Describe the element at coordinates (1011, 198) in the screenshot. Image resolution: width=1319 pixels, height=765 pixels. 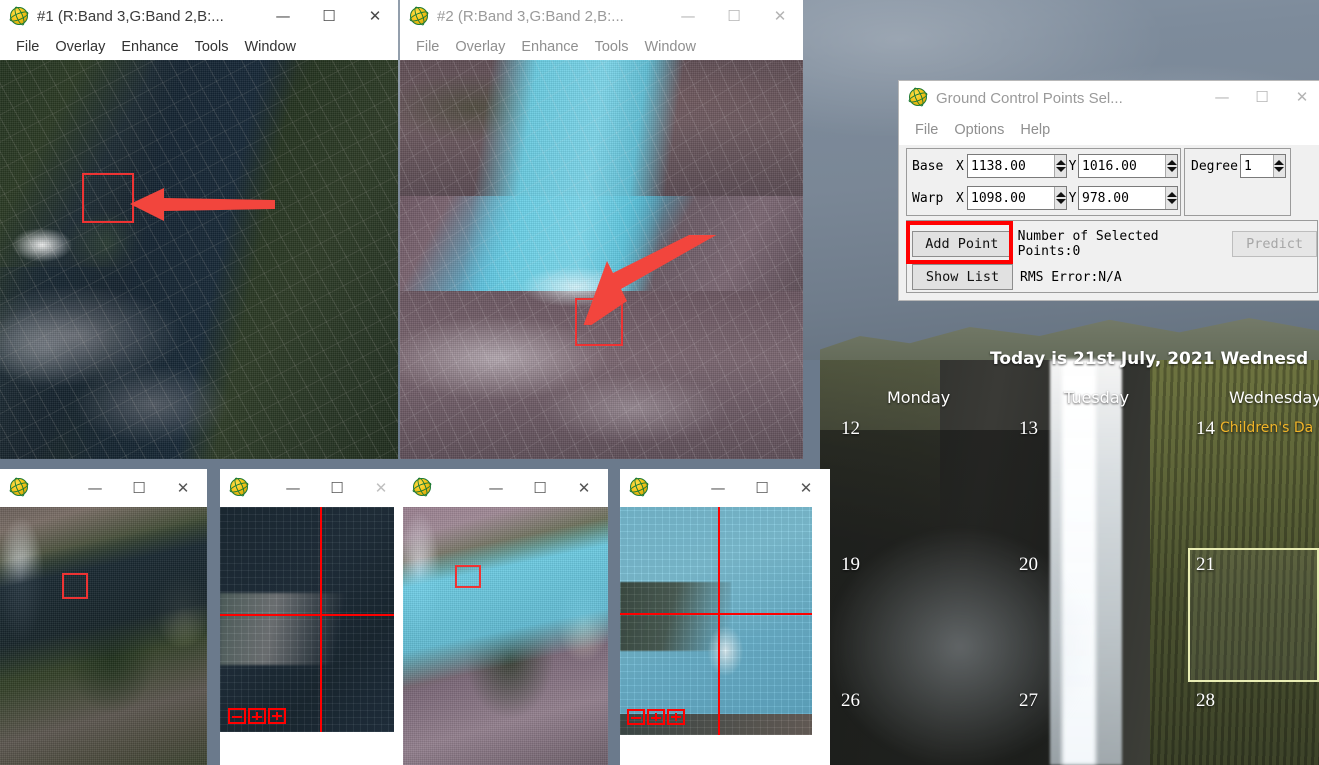
I see `warp-x-input` at that location.